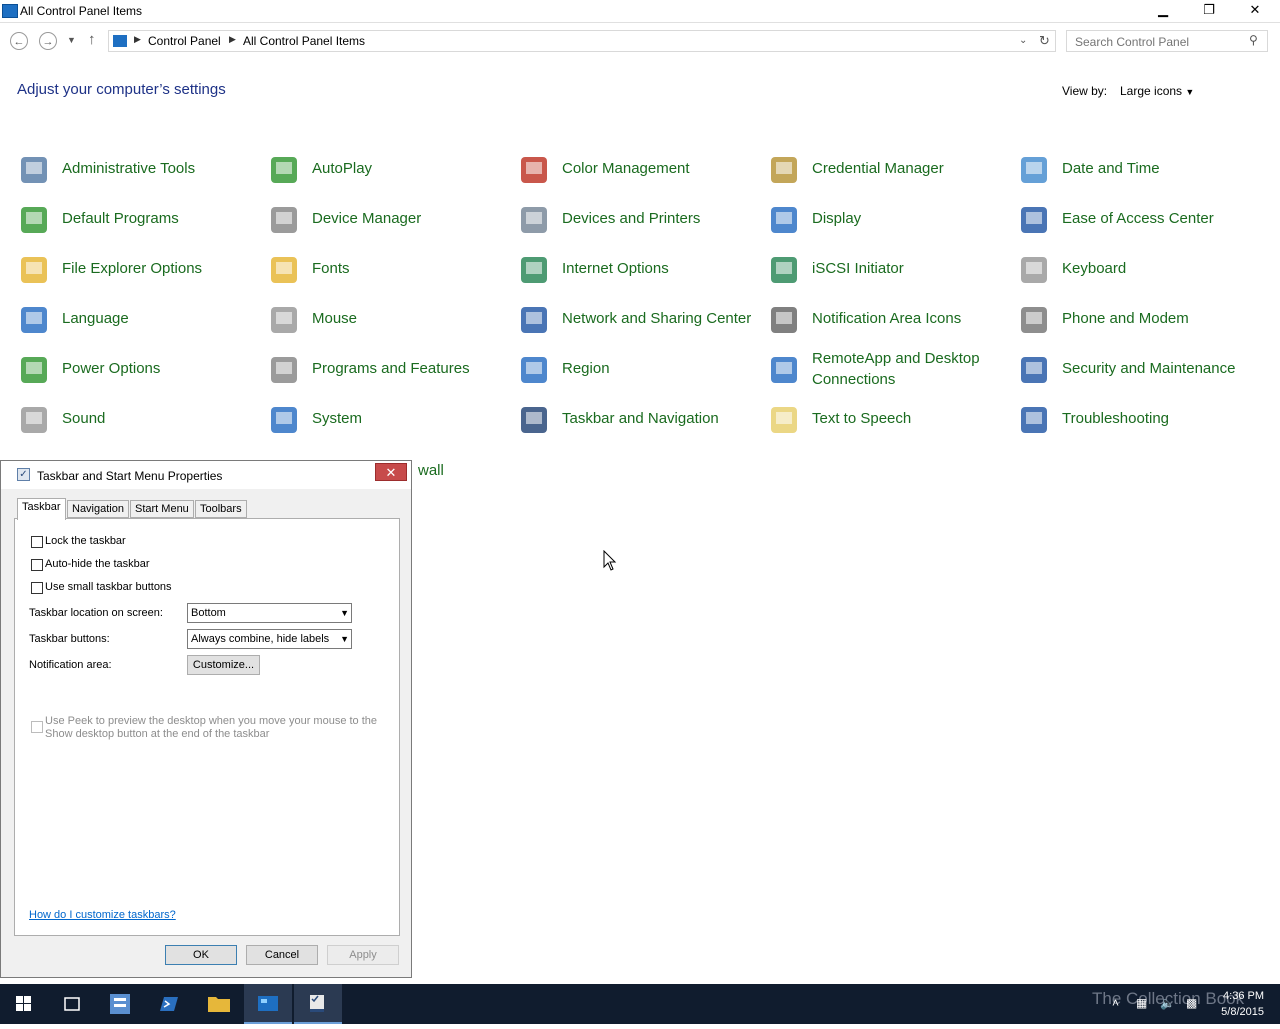  What do you see at coordinates (269, 639) in the screenshot?
I see `taskbar-buttons-select: Always combine, hide labels ▼` at bounding box center [269, 639].